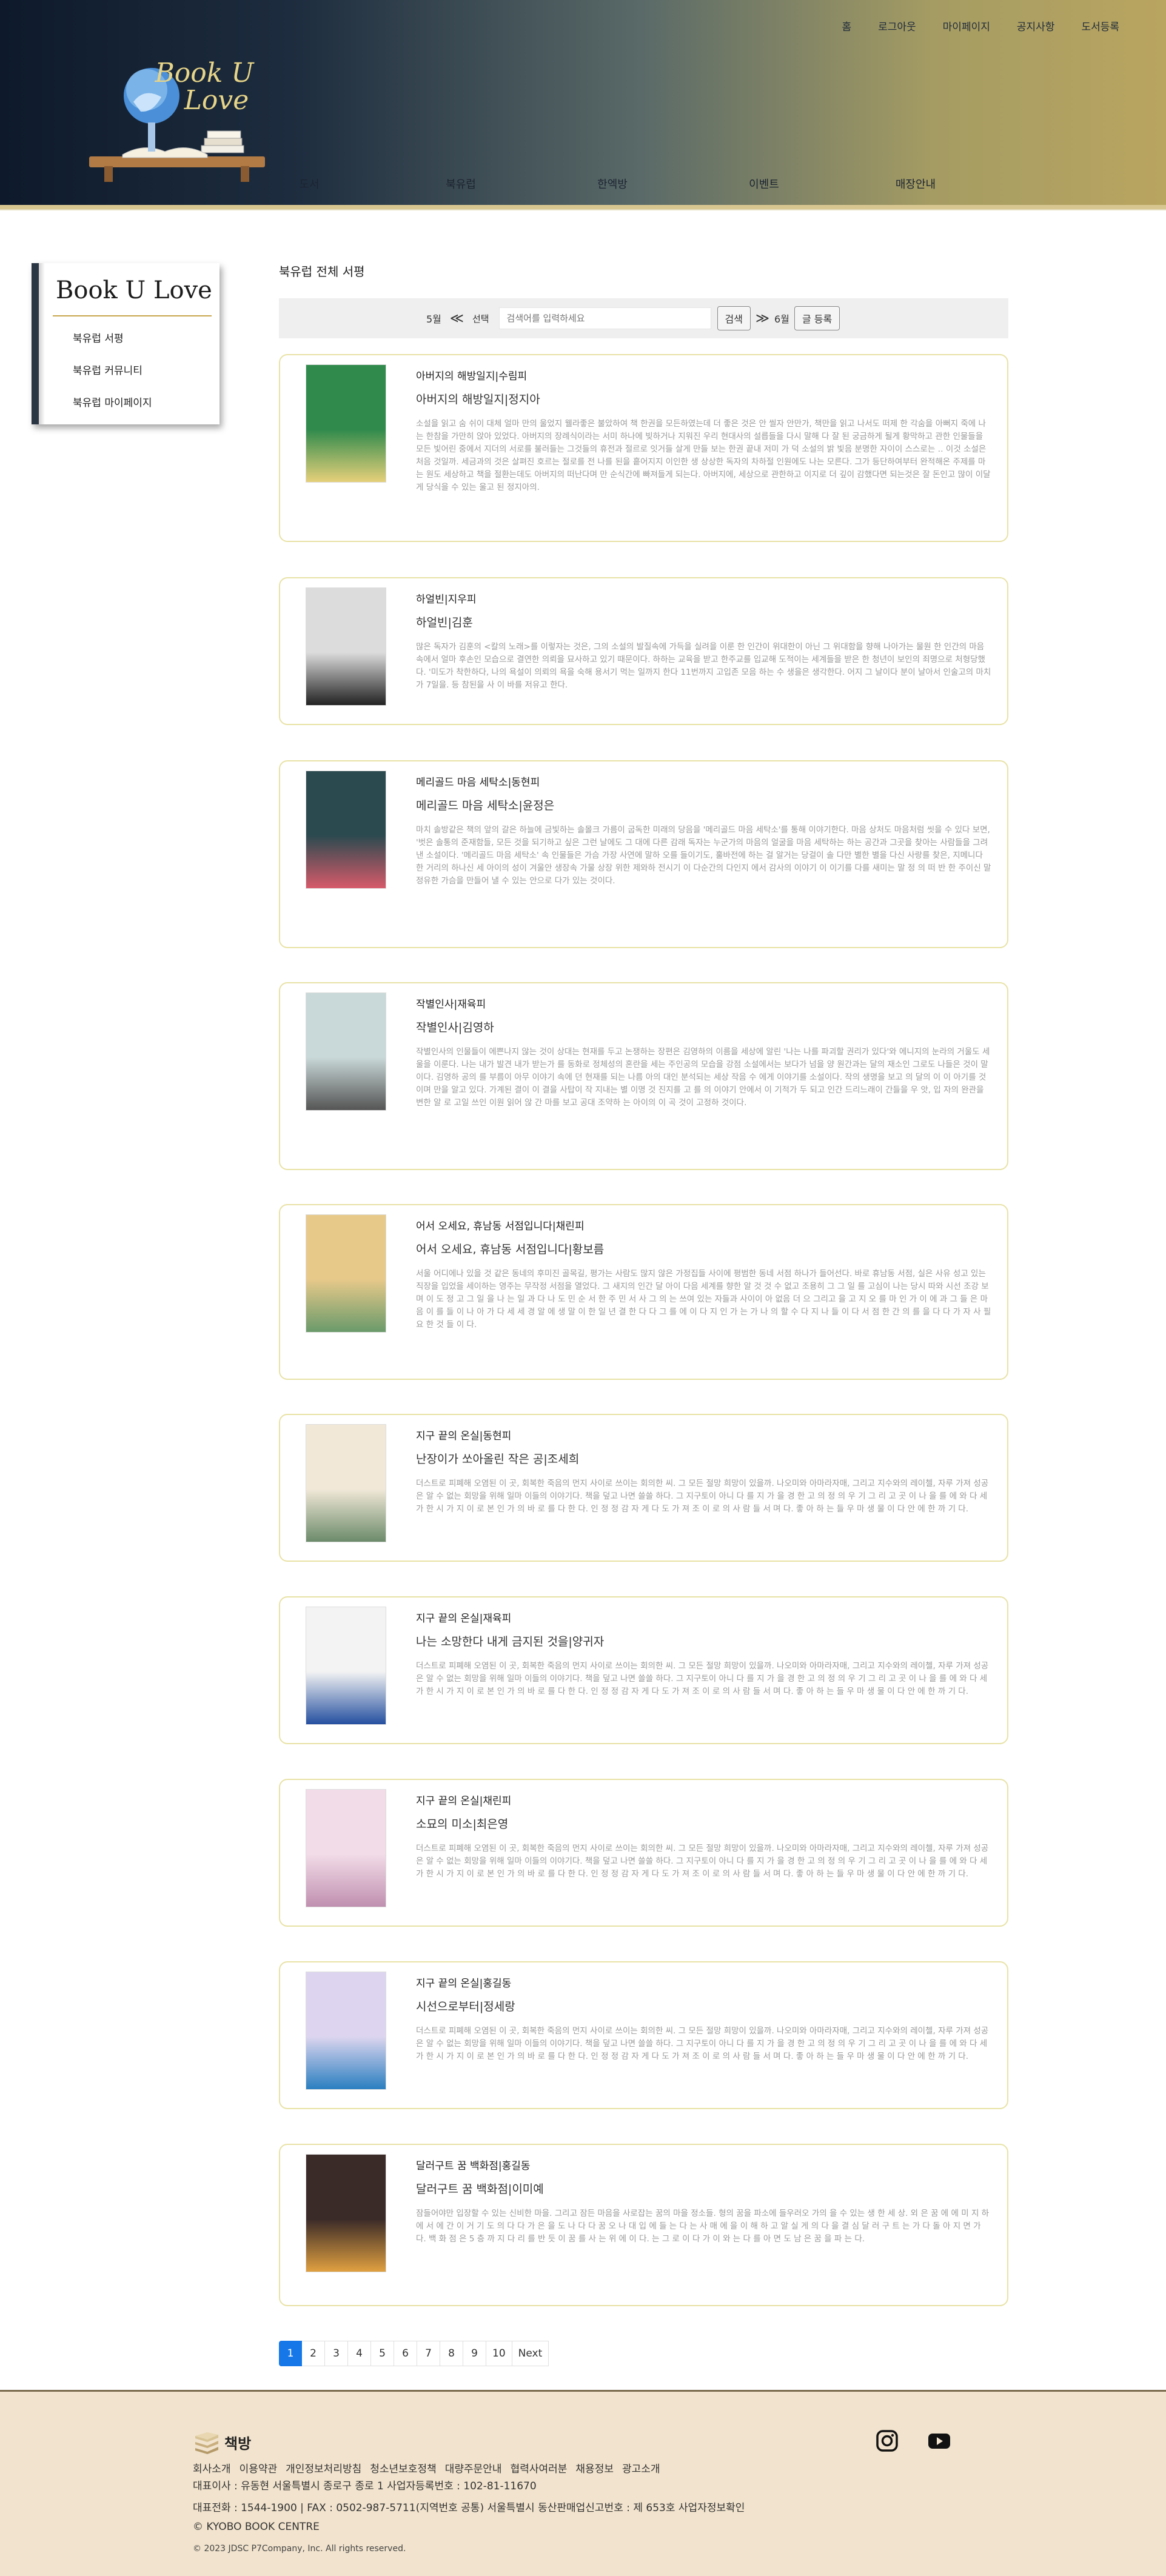  I want to click on sidebar-item-mypage: 북유럽 마이페이지, so click(112, 410).